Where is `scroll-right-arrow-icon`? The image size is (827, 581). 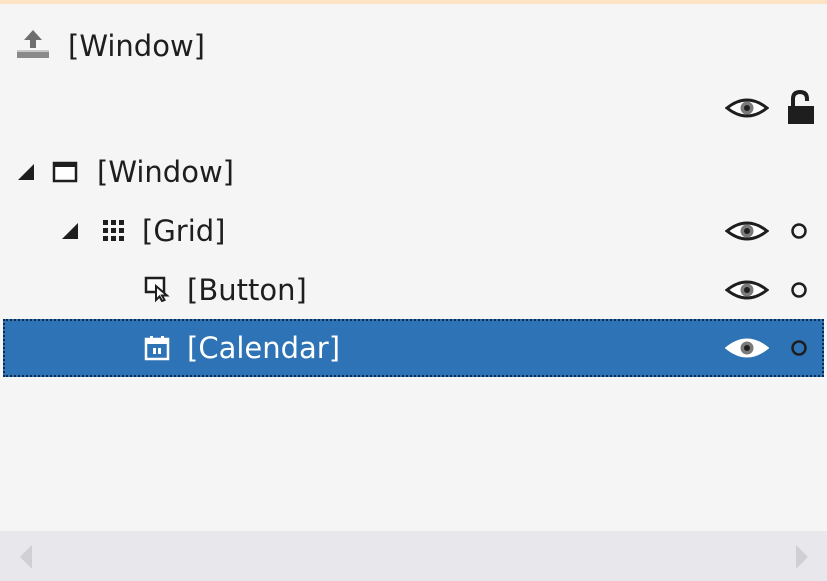 scroll-right-arrow-icon is located at coordinates (802, 557).